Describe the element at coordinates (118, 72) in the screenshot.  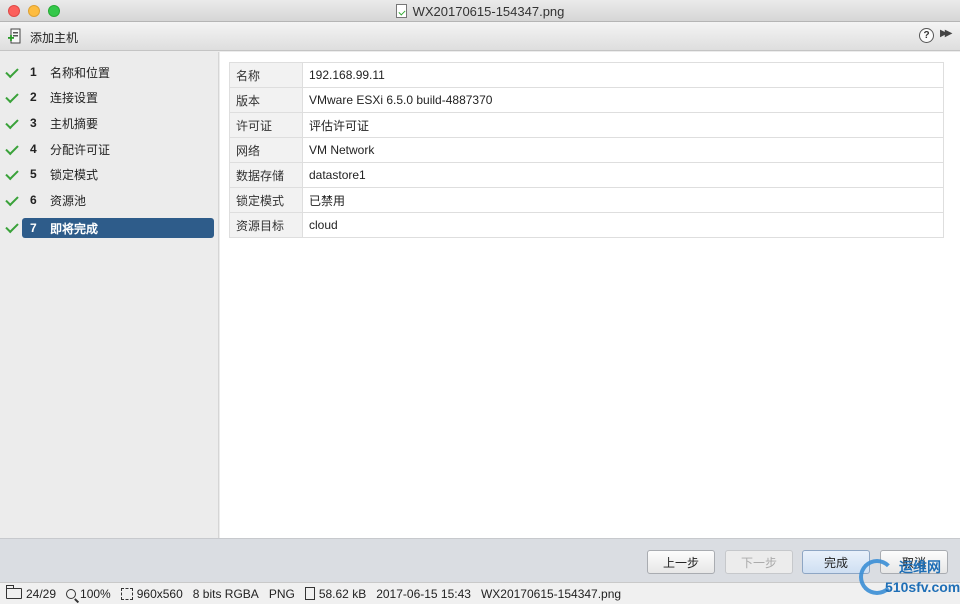
I see `step-name-location: 1 名称和位置` at that location.